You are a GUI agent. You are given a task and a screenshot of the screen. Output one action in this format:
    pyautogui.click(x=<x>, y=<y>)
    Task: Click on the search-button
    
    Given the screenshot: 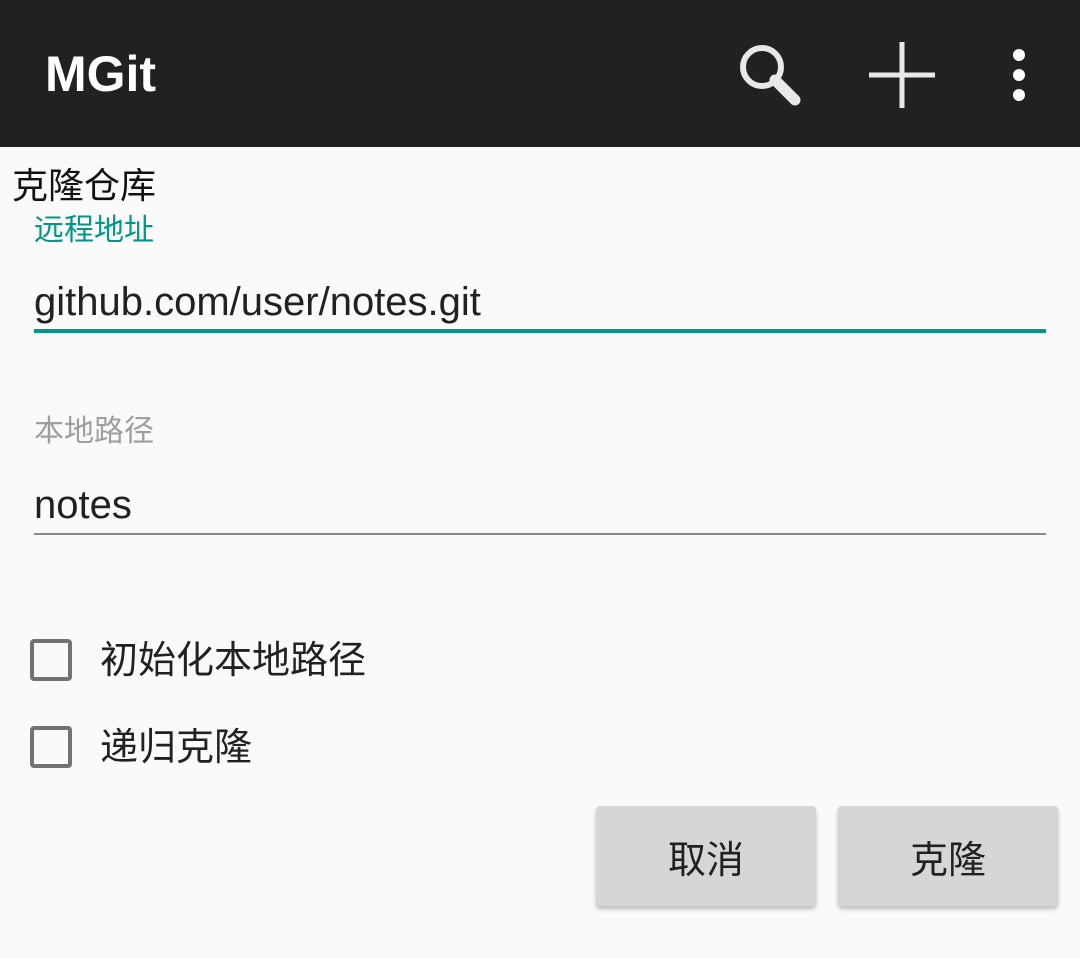 What is the action you would take?
    pyautogui.click(x=770, y=75)
    